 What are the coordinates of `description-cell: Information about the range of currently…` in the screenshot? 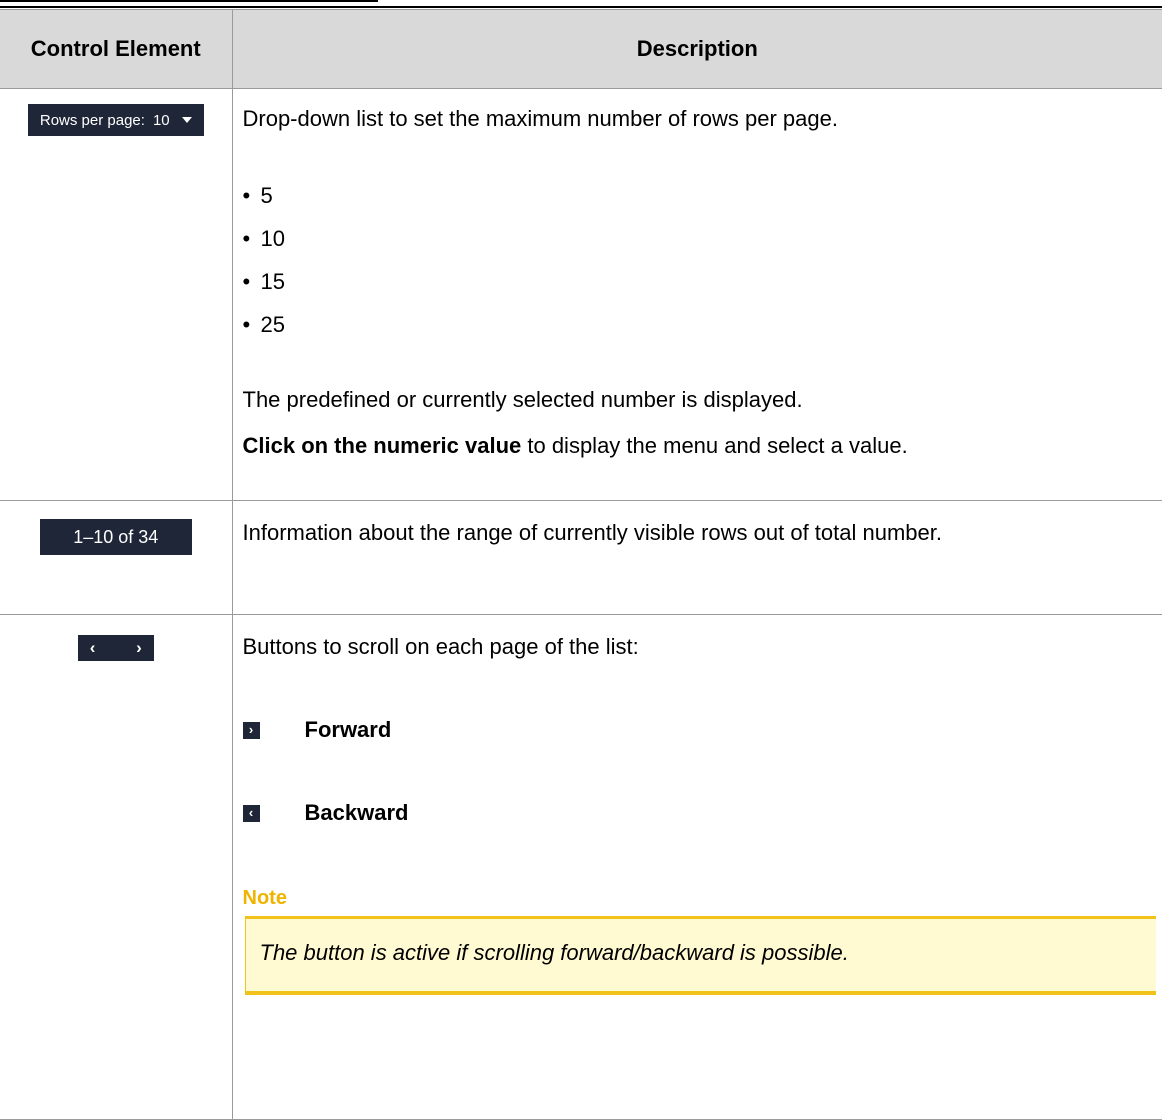 It's located at (697, 558).